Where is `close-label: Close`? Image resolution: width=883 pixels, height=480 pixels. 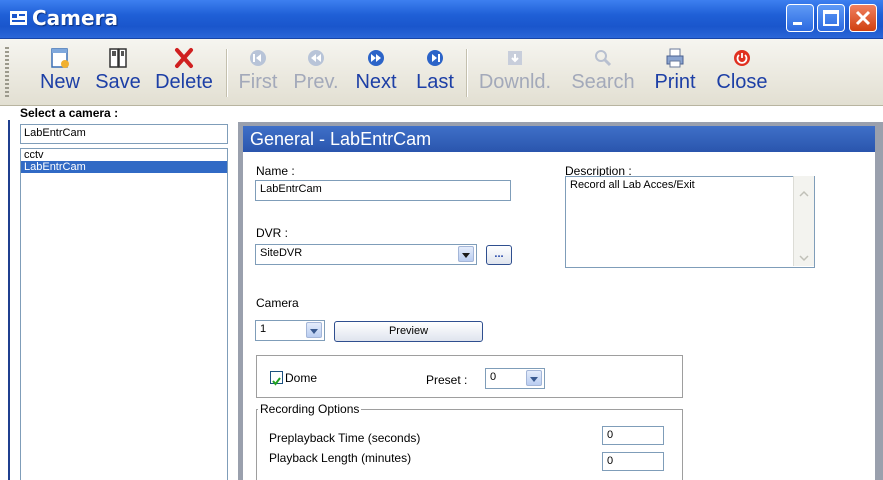
close-label: Close is located at coordinates (742, 82).